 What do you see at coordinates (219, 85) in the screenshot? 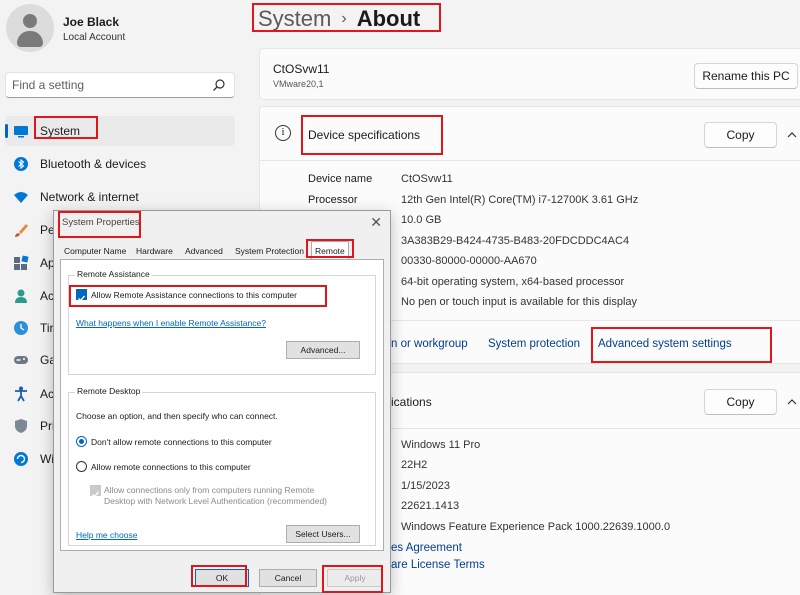
I see `search-icon` at bounding box center [219, 85].